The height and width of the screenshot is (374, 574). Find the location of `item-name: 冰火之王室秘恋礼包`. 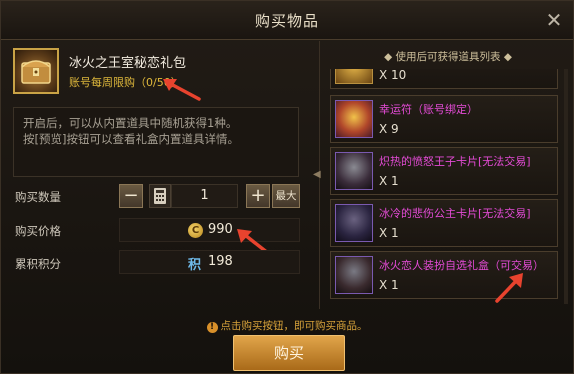

item-name: 冰火之王室秘恋礼包 is located at coordinates (128, 63).